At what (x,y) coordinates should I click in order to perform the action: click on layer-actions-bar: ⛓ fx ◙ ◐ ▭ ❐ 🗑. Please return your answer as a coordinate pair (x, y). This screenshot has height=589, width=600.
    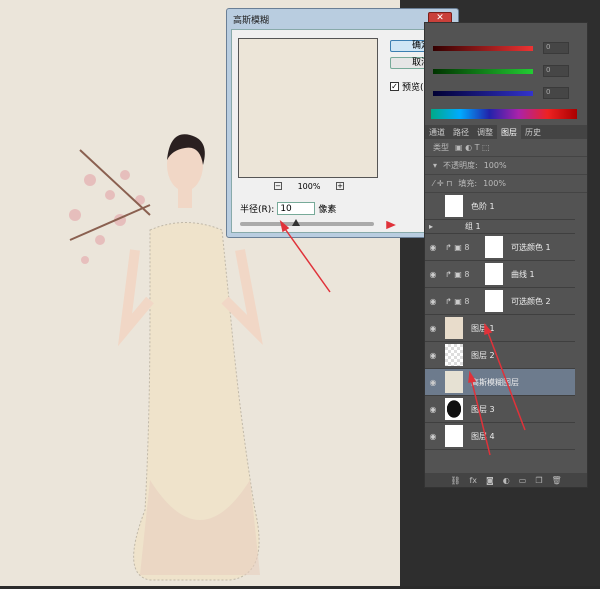
    Looking at the image, I should click on (506, 480).